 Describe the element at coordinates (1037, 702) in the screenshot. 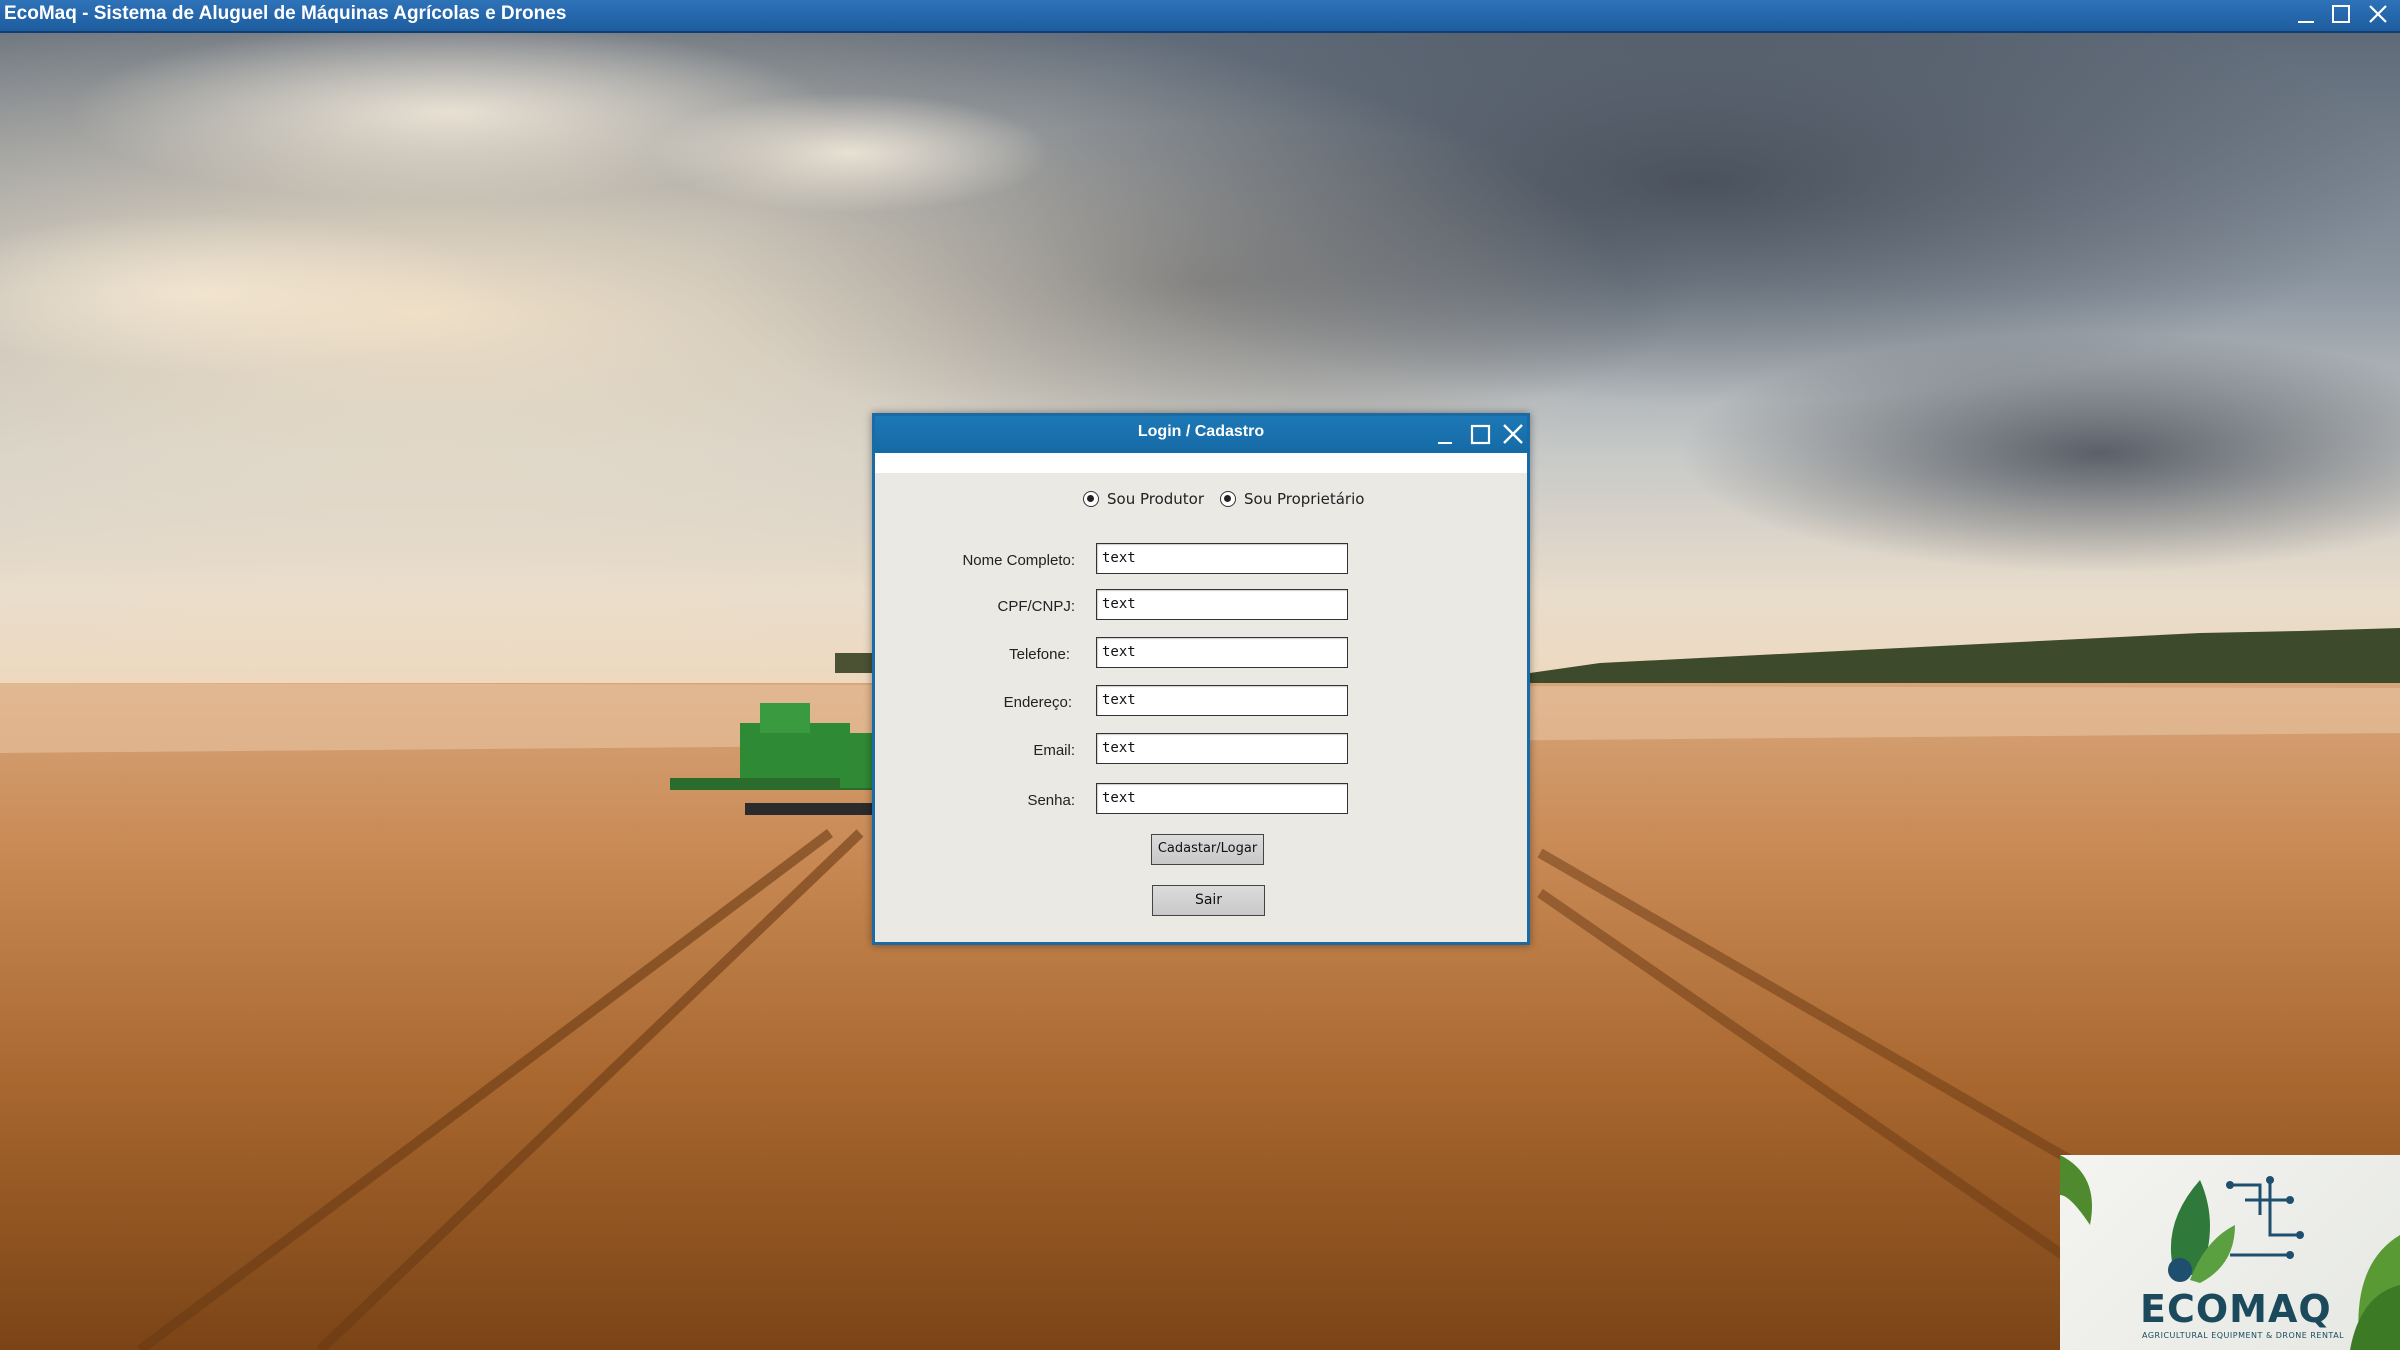

I see `endereco-label: Endereço:` at that location.